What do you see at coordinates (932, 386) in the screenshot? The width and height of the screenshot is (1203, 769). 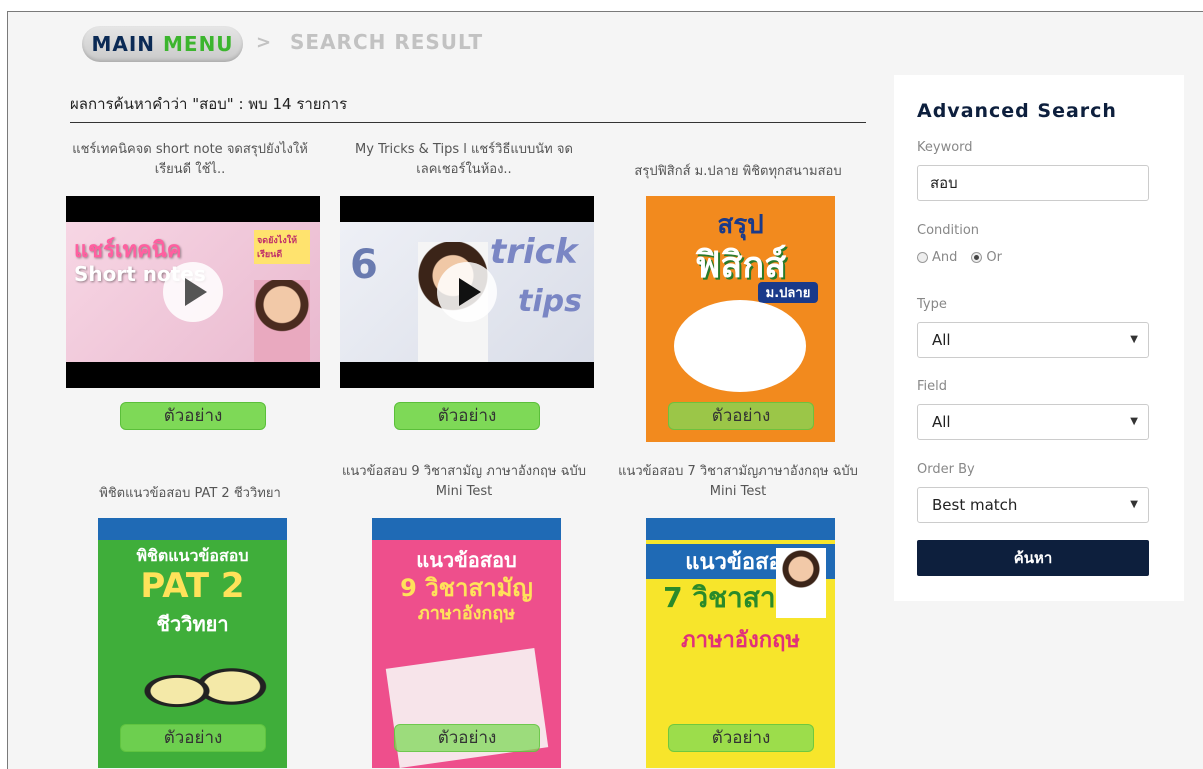 I see `field-label: Field` at bounding box center [932, 386].